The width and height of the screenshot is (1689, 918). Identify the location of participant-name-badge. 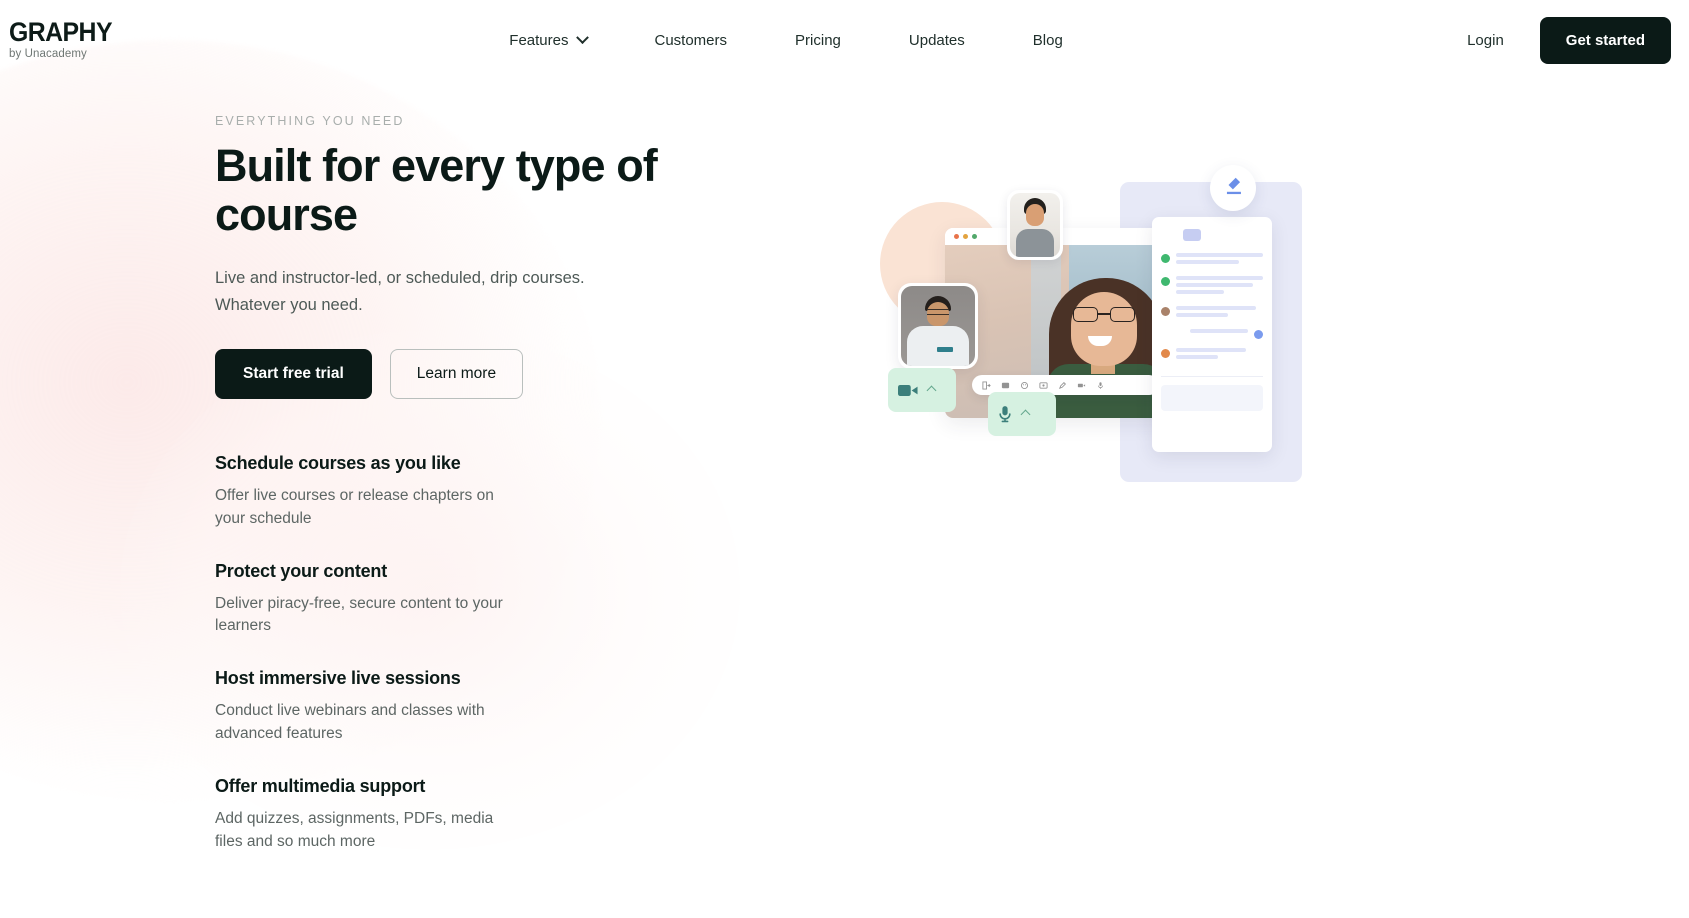
(945, 349).